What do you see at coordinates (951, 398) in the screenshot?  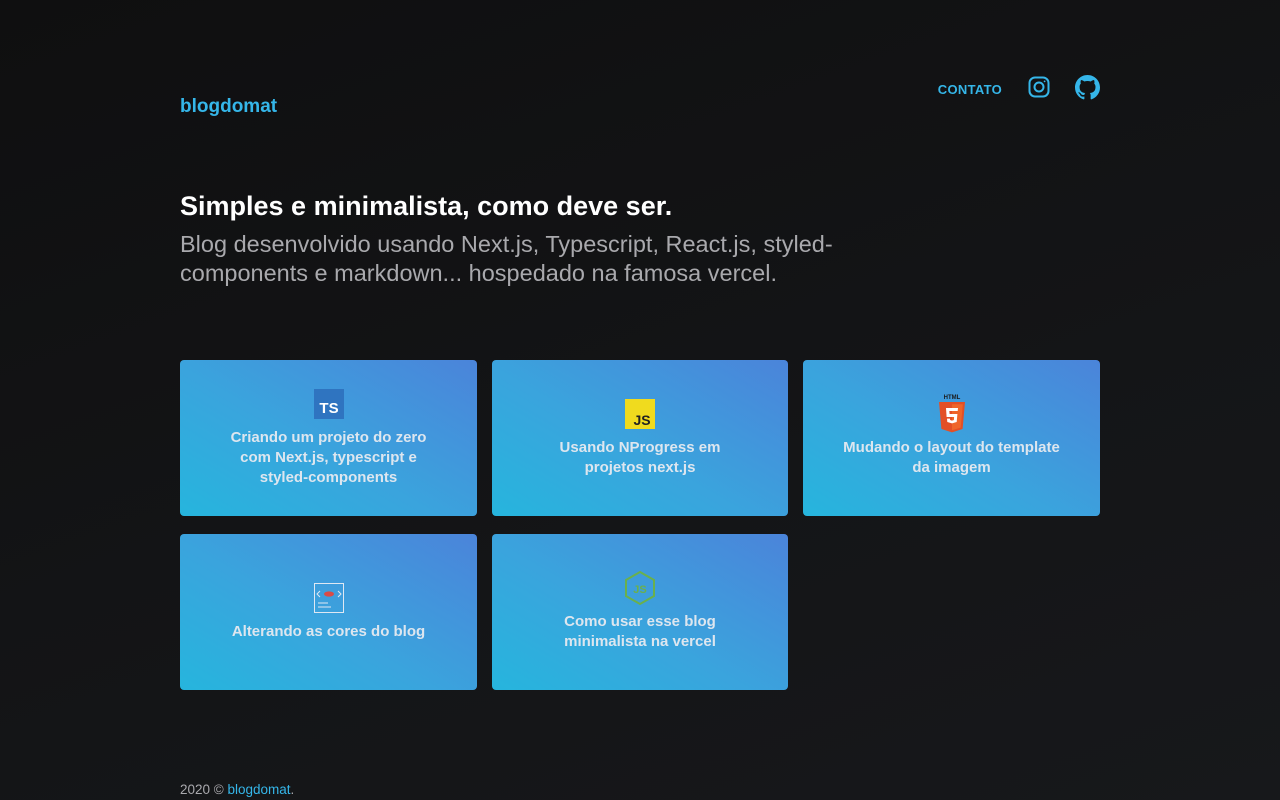 I see `svg-text: HTML` at bounding box center [951, 398].